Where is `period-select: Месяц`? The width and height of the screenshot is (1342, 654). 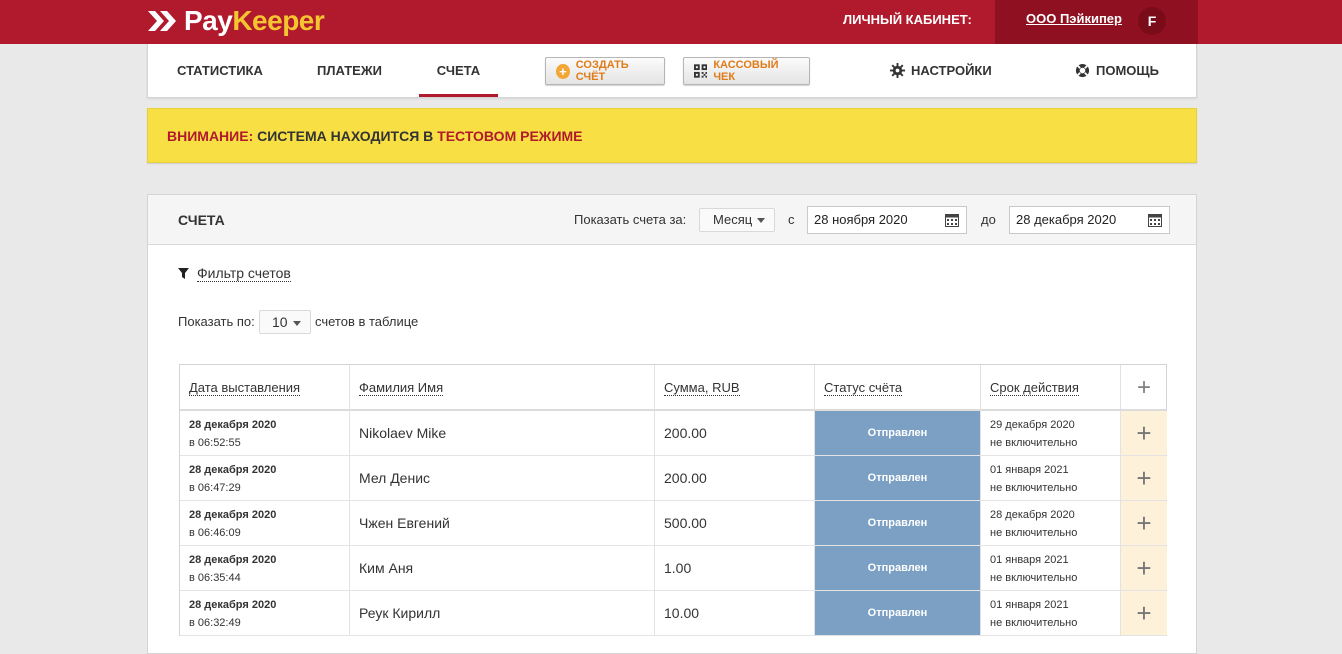 period-select: Месяц is located at coordinates (737, 220).